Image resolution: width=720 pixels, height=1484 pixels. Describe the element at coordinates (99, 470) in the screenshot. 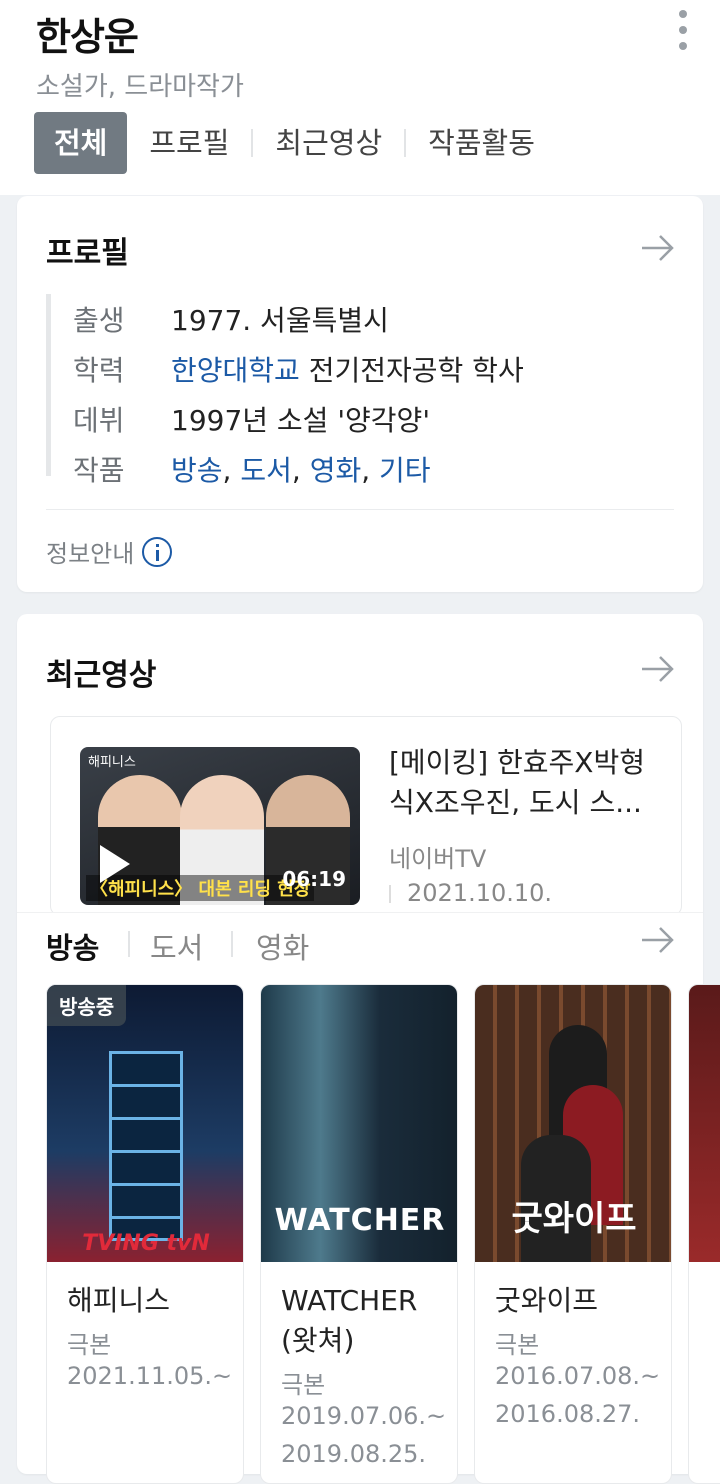

I see `works-label: 작품` at that location.